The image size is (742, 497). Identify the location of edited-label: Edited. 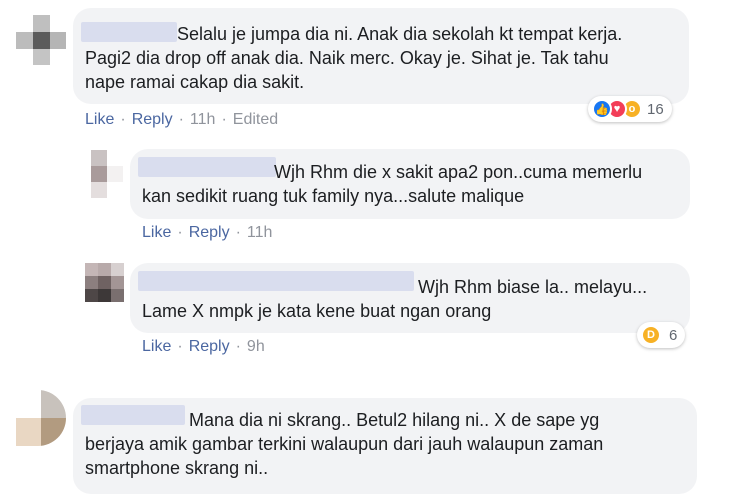
(255, 120).